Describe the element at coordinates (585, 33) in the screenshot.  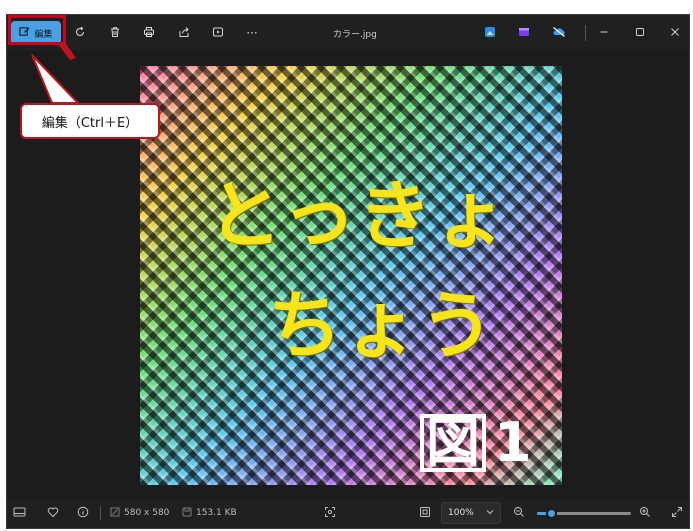
I see `toolbar-divider` at that location.